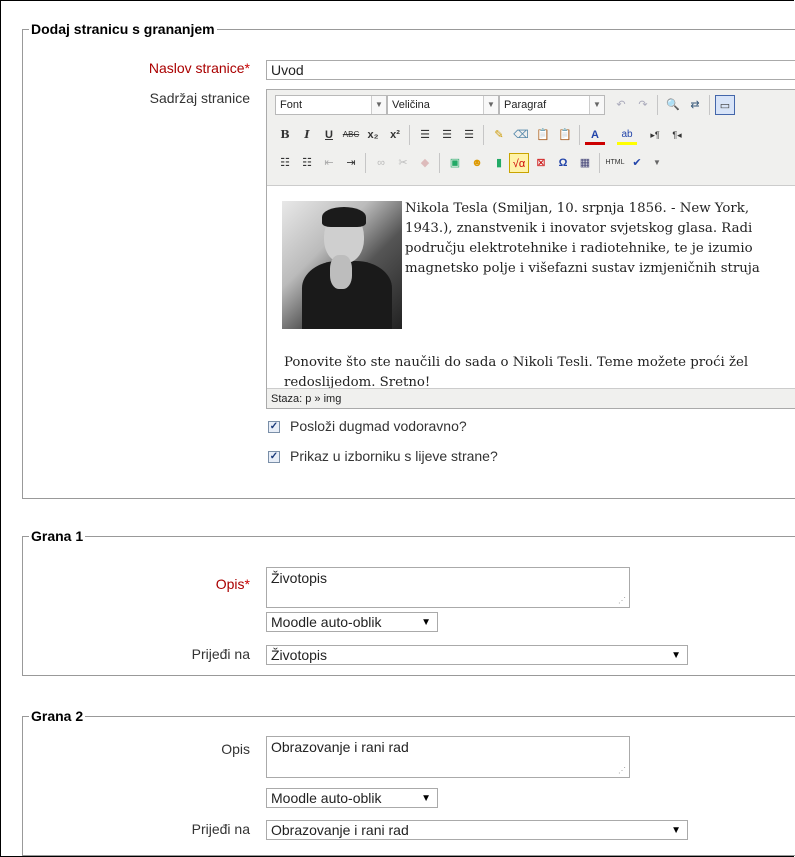  Describe the element at coordinates (499, 163) in the screenshot. I see `media-icon: ▮` at that location.